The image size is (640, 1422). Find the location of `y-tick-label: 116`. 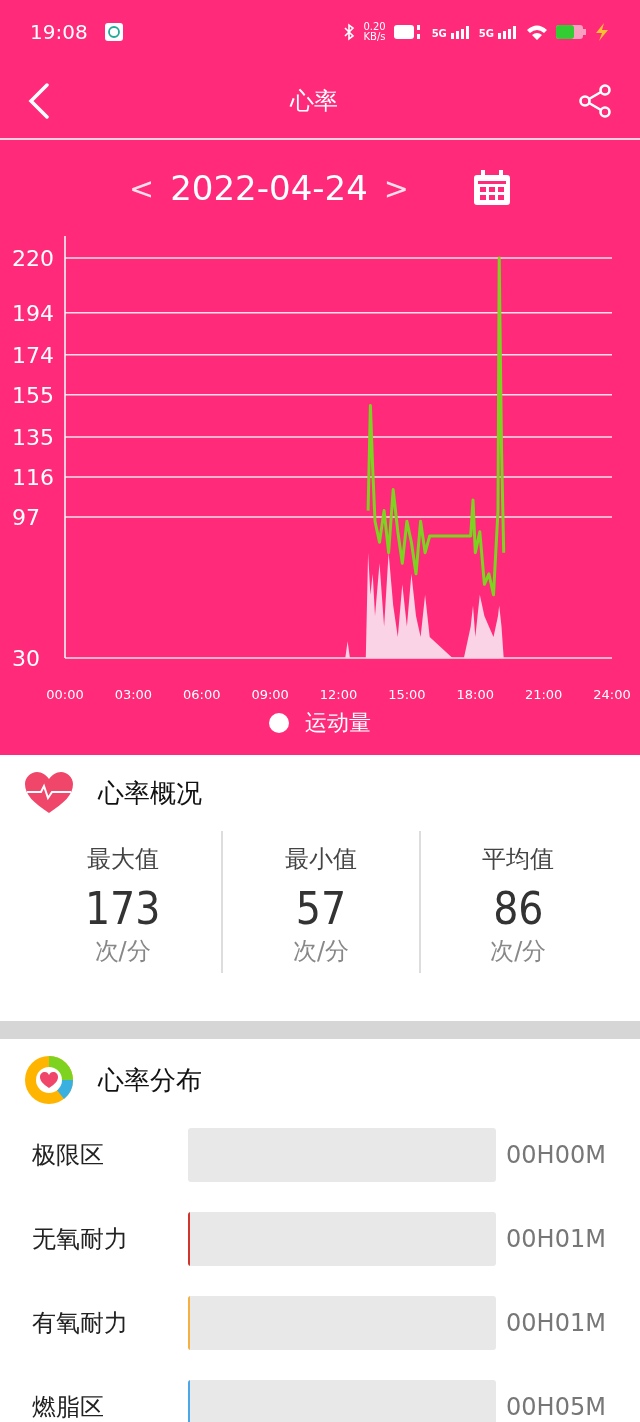

y-tick-label: 116 is located at coordinates (33, 477).